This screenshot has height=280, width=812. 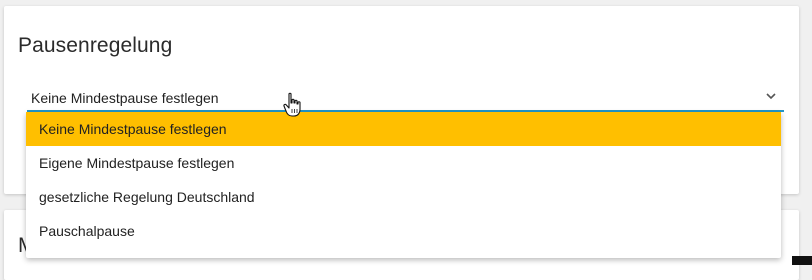 I want to click on select-current-value: Keine Mindestpause festlegen, so click(x=125, y=98).